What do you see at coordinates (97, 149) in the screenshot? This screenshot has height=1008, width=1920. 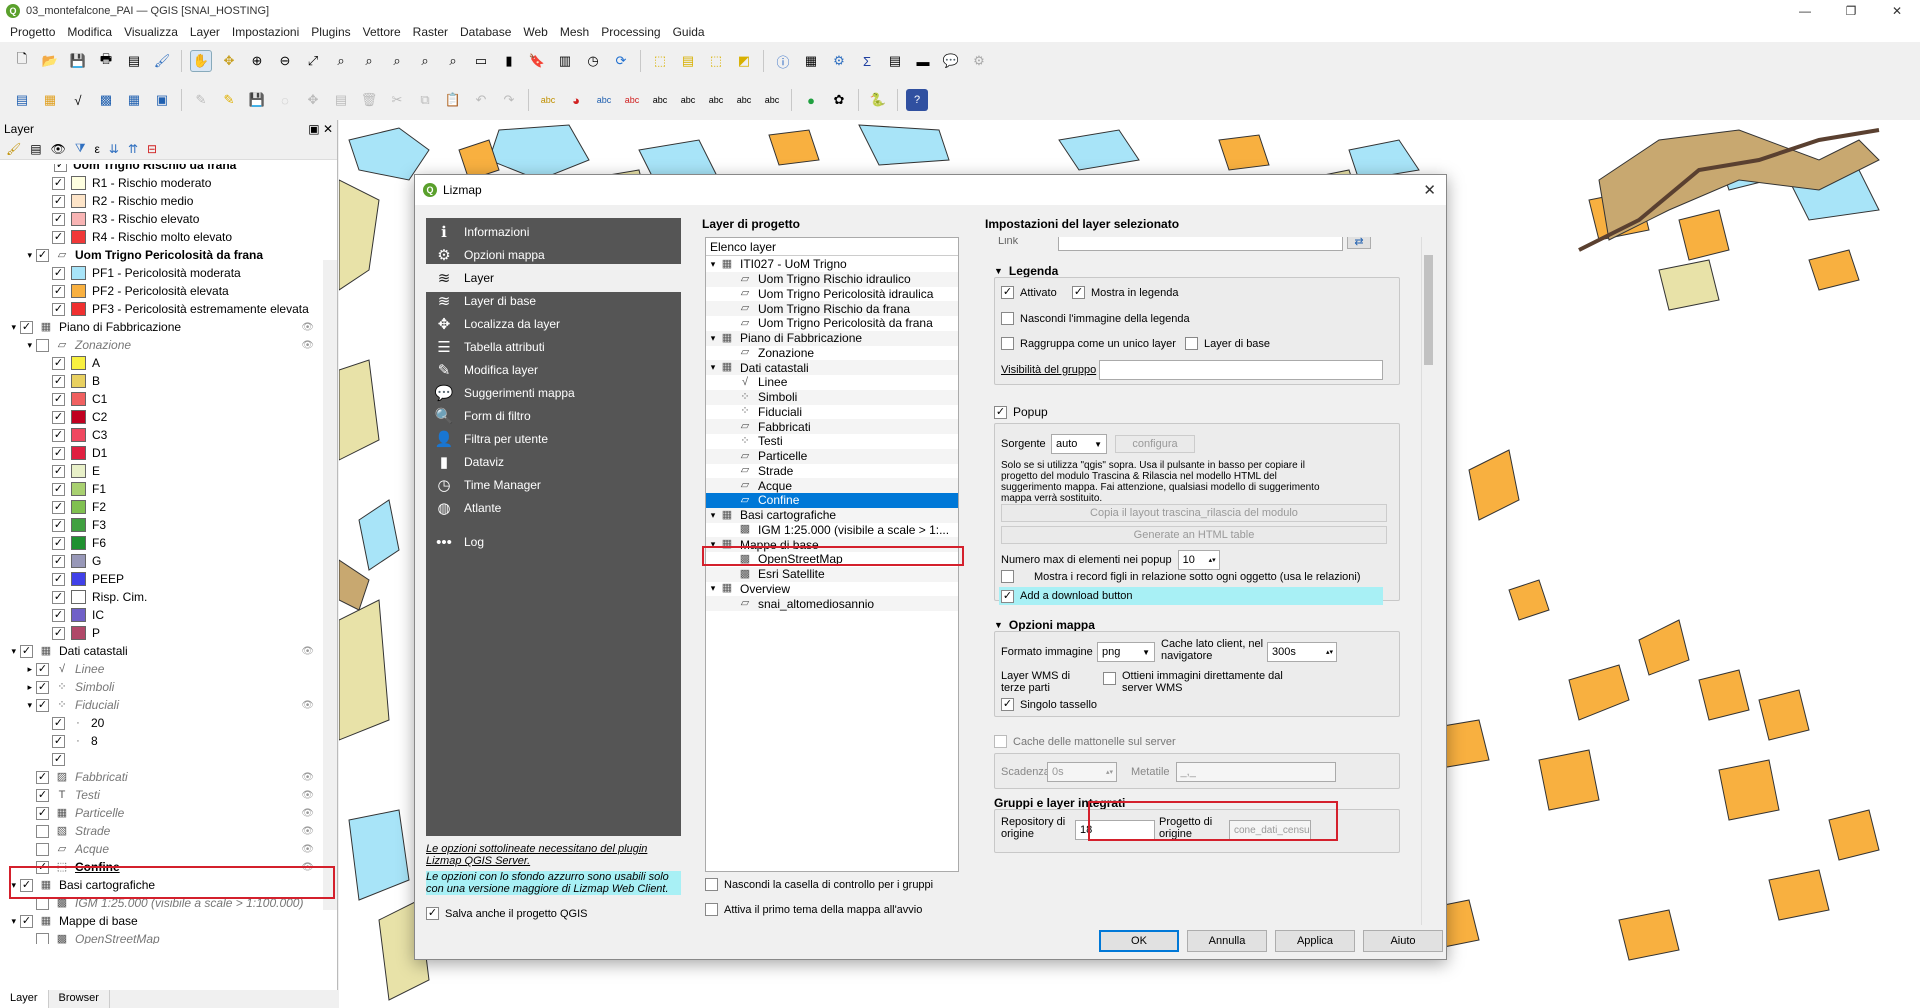 I see `filter-expression-icon: ε` at bounding box center [97, 149].